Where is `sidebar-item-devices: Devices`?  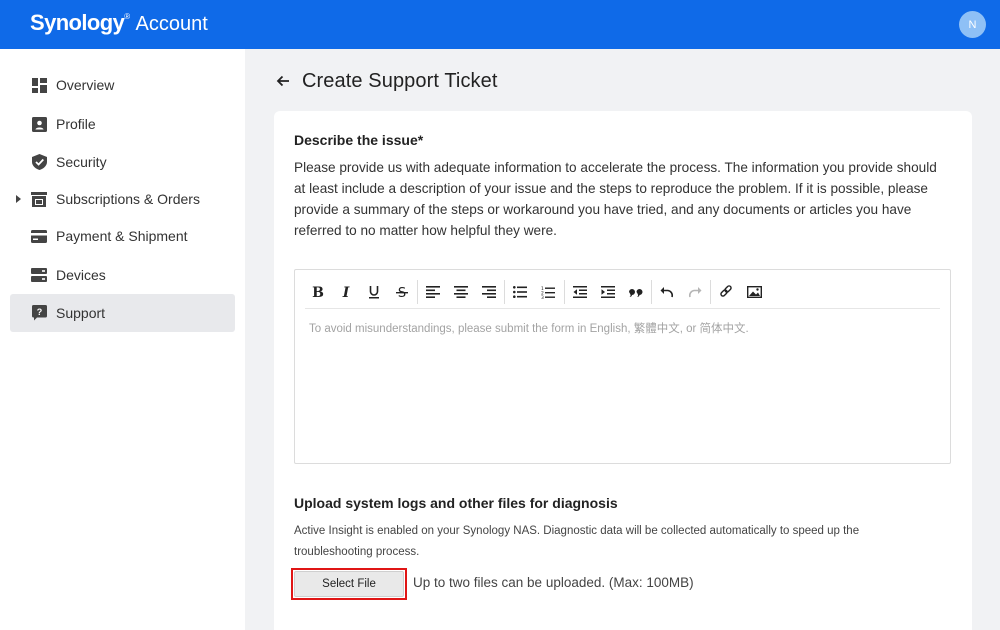 sidebar-item-devices: Devices is located at coordinates (122, 275).